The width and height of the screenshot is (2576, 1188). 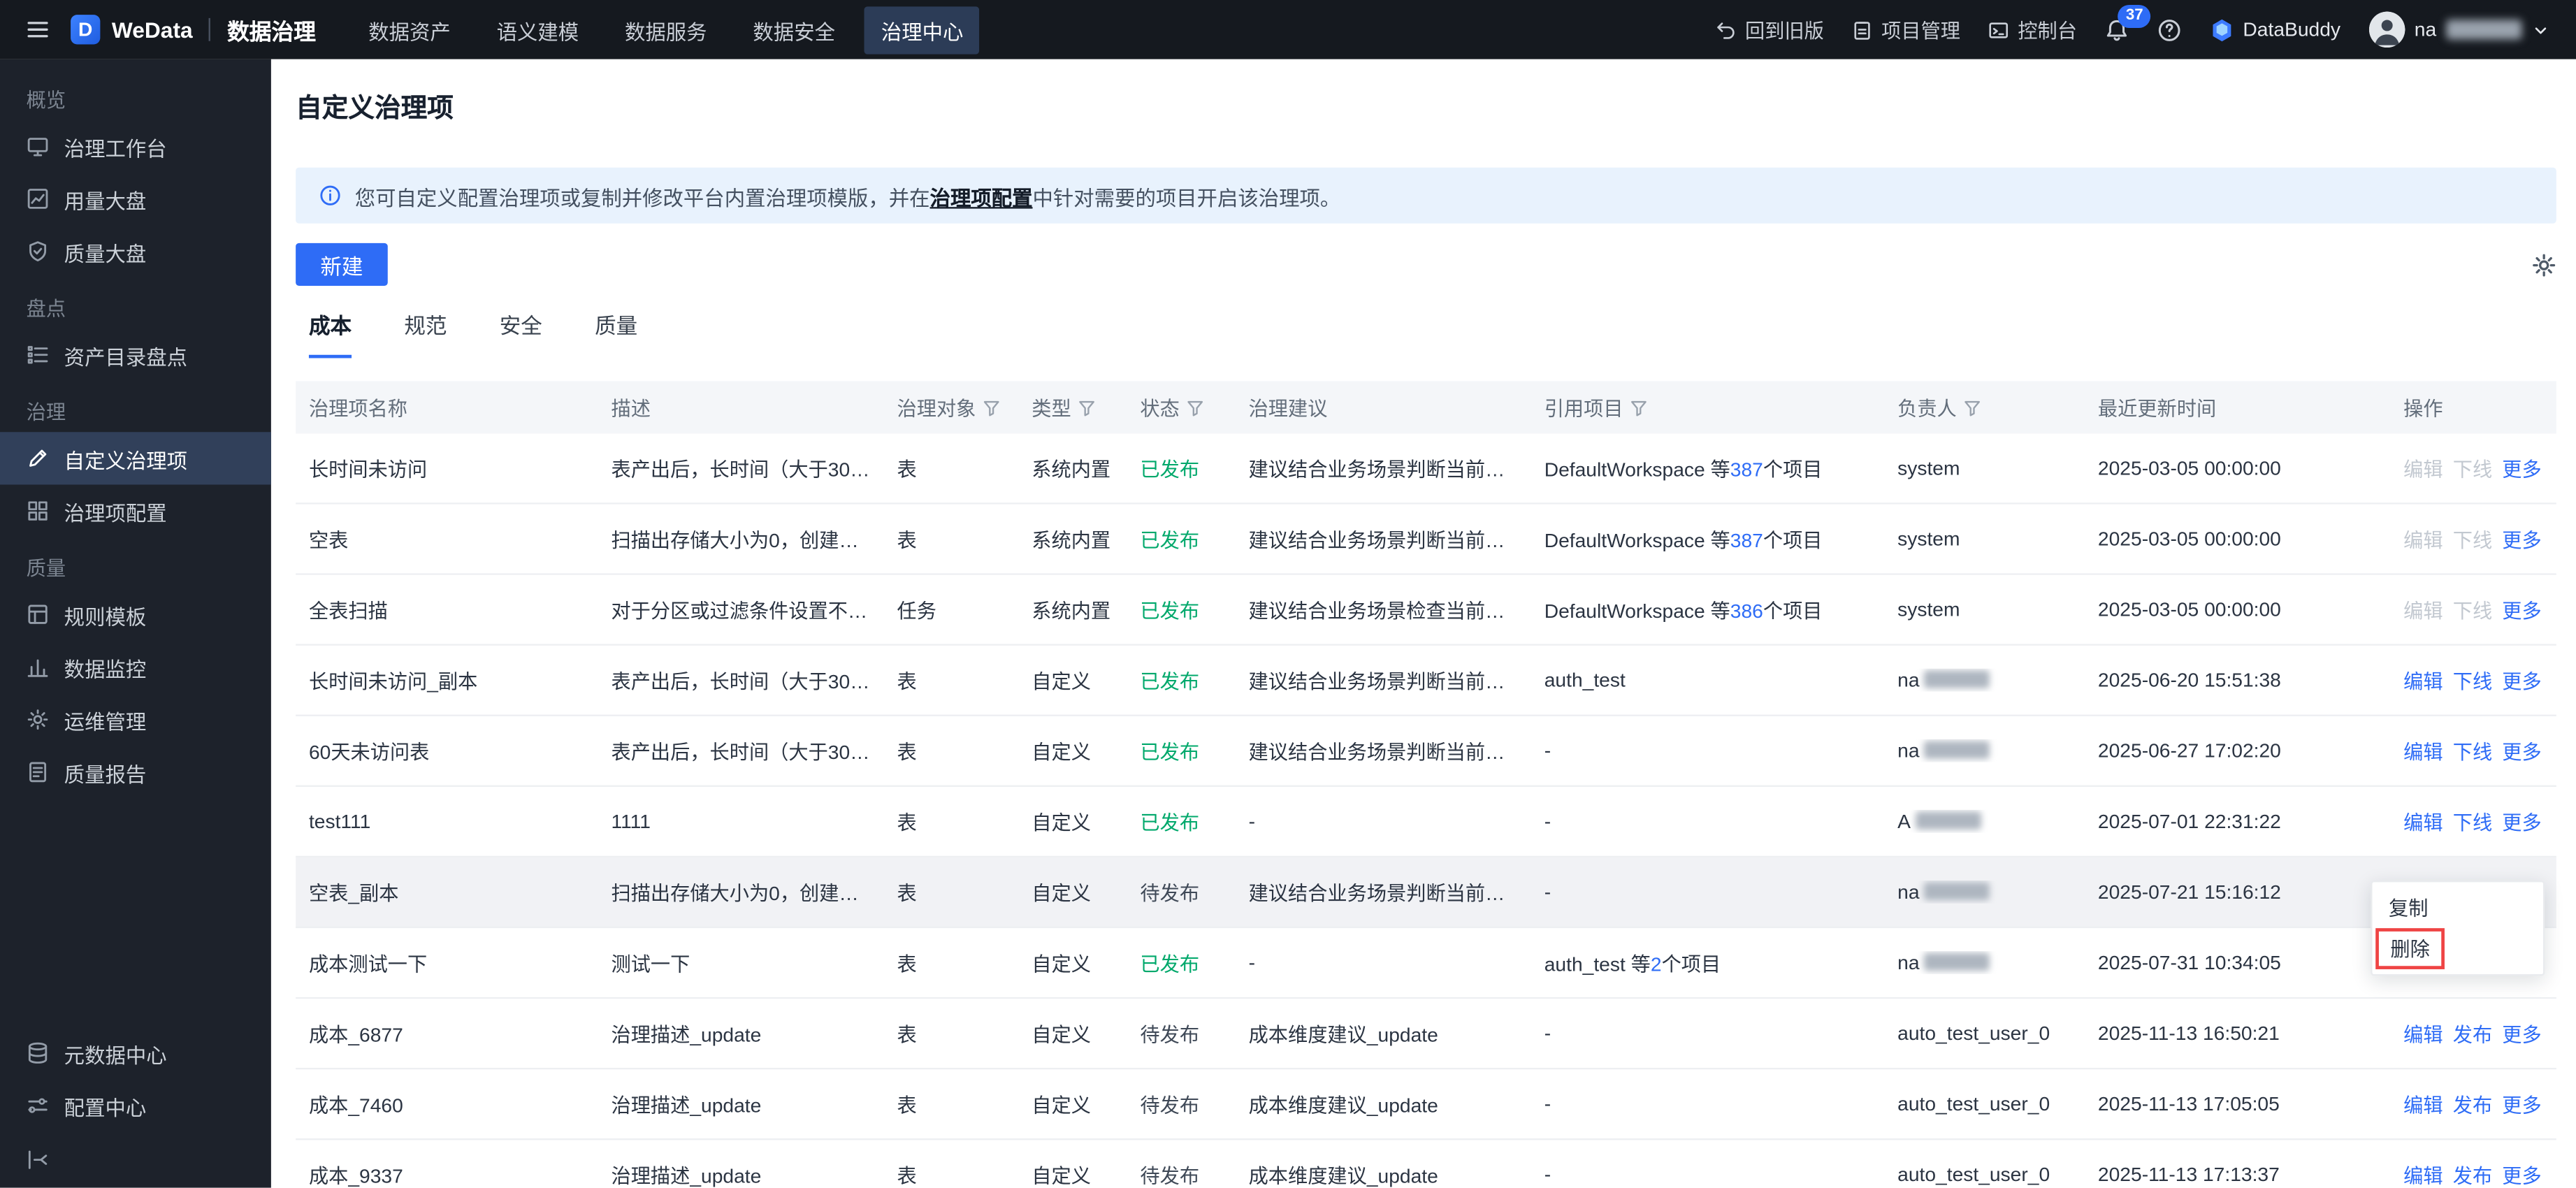 I want to click on column-header-label: 负责人, so click(x=1927, y=408).